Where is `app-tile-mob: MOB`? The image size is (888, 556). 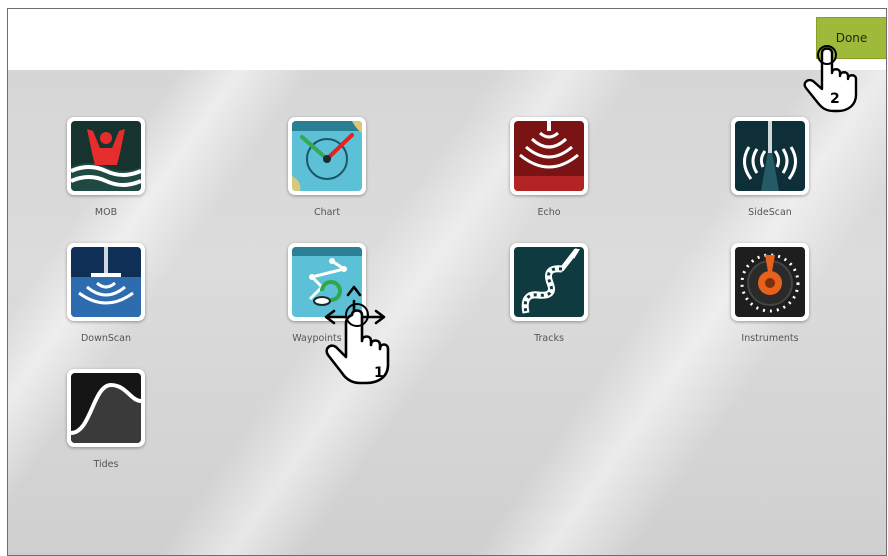
app-tile-mob: MOB is located at coordinates (106, 172).